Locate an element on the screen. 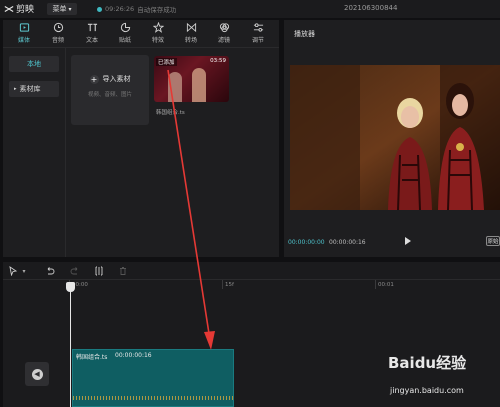 The image size is (500, 407). undo-button is located at coordinates (50, 271).